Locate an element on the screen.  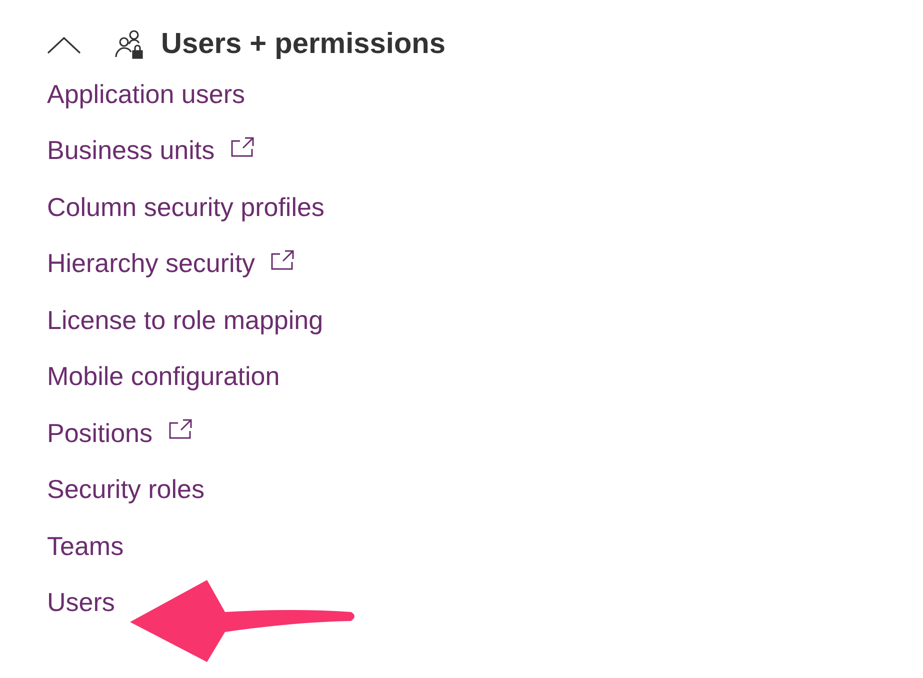
nav-link: Positions is located at coordinates (99, 433).